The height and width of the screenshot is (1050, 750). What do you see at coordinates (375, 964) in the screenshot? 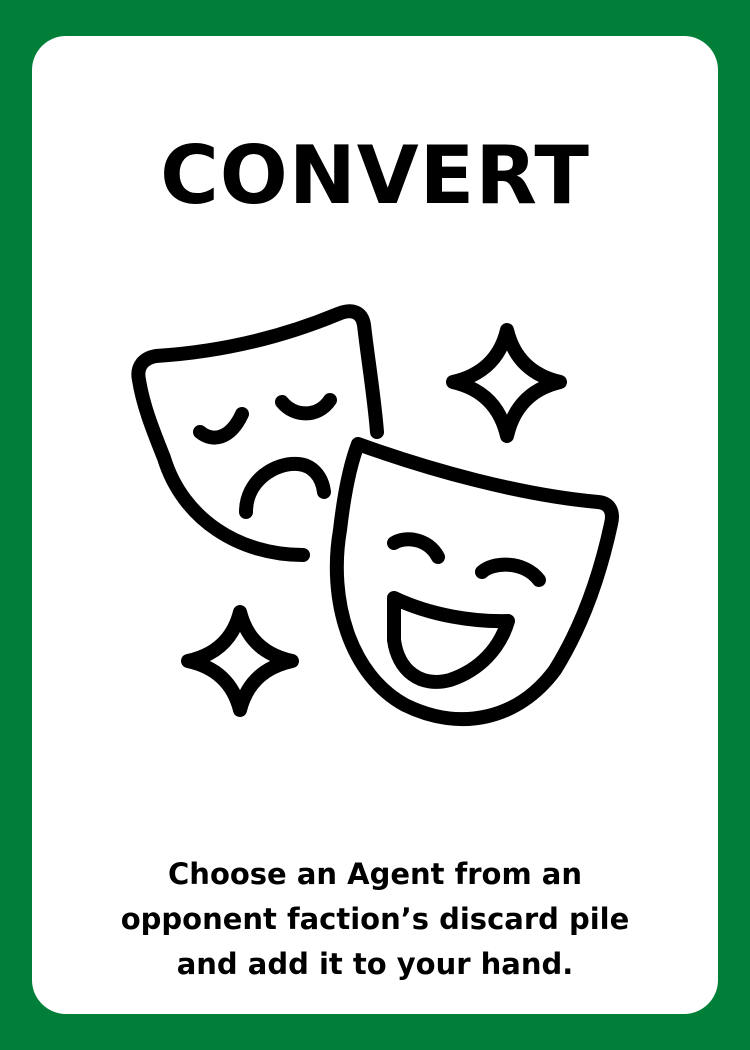
I see `description-line: and add it to your hand.` at bounding box center [375, 964].